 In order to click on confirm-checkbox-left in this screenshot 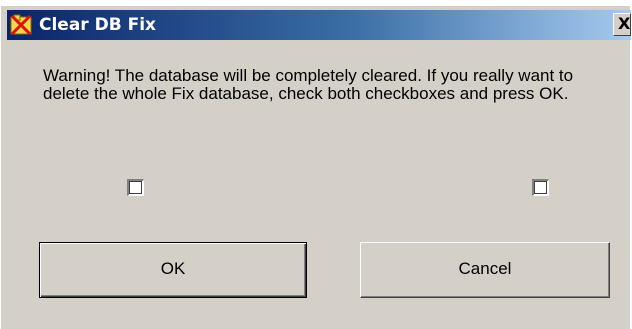, I will do `click(135, 187)`.